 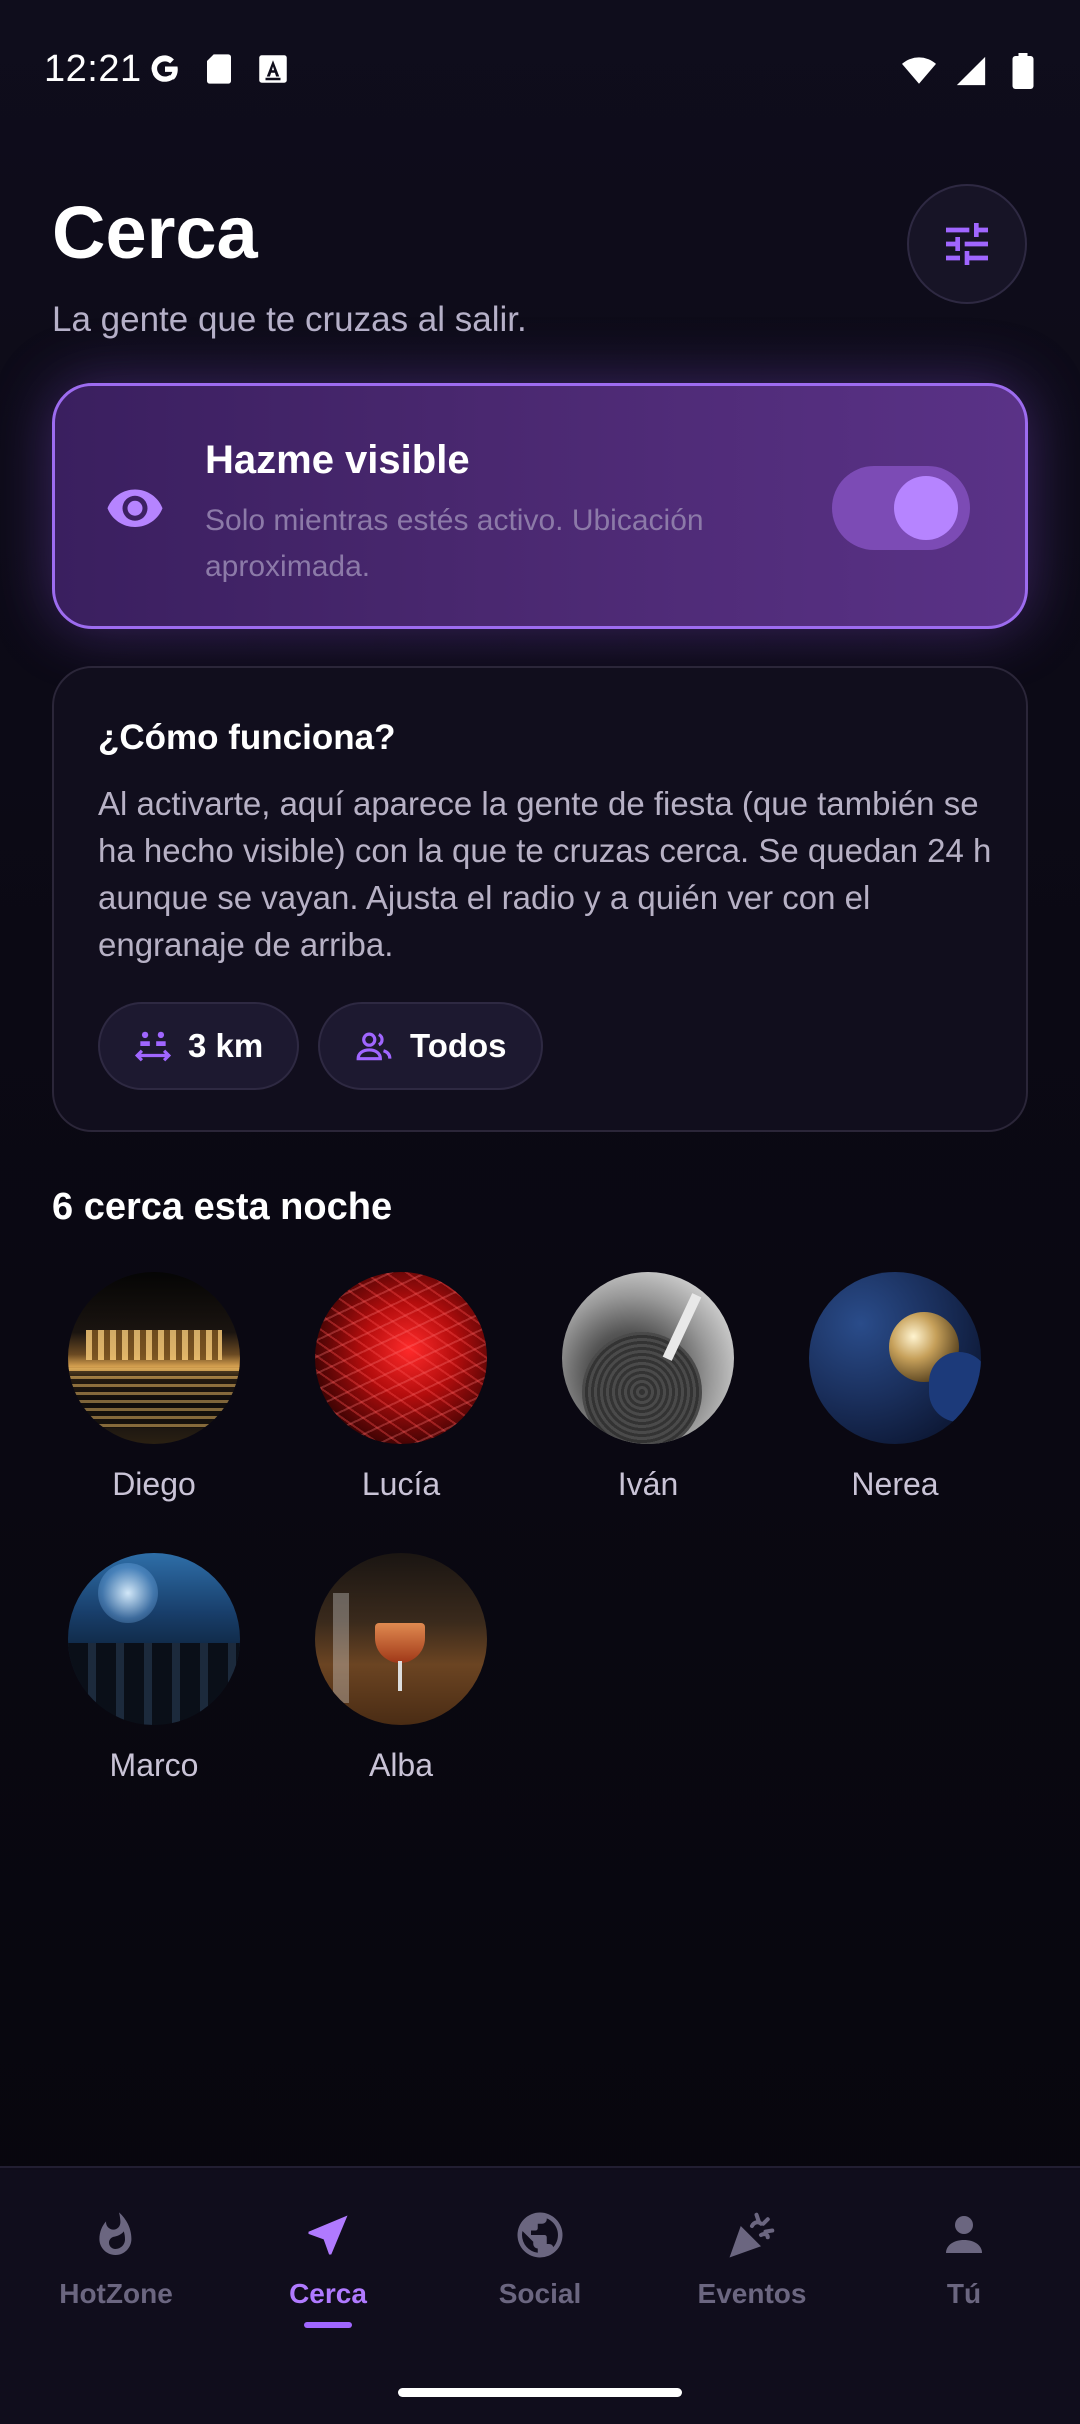 I want to click on nav-item-tu: Tú, so click(x=964, y=2259).